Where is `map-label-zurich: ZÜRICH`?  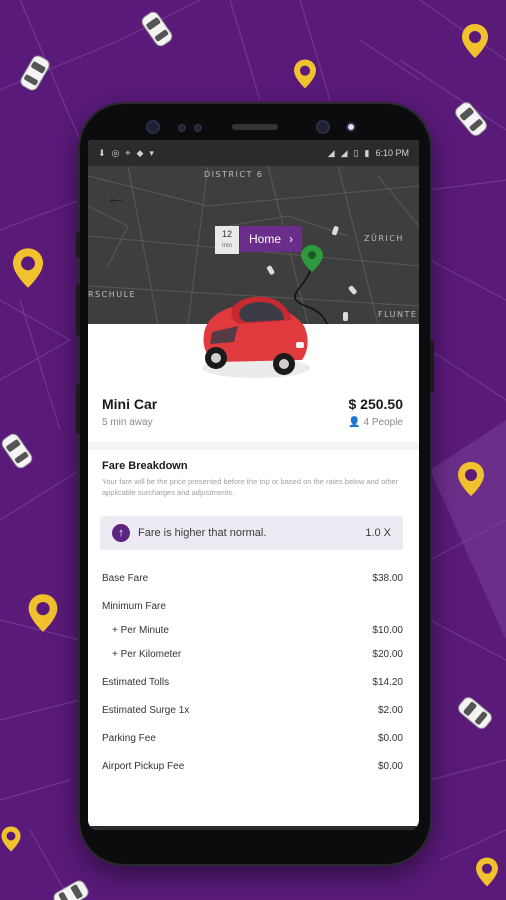
map-label-zurich: ZÜRICH is located at coordinates (384, 238).